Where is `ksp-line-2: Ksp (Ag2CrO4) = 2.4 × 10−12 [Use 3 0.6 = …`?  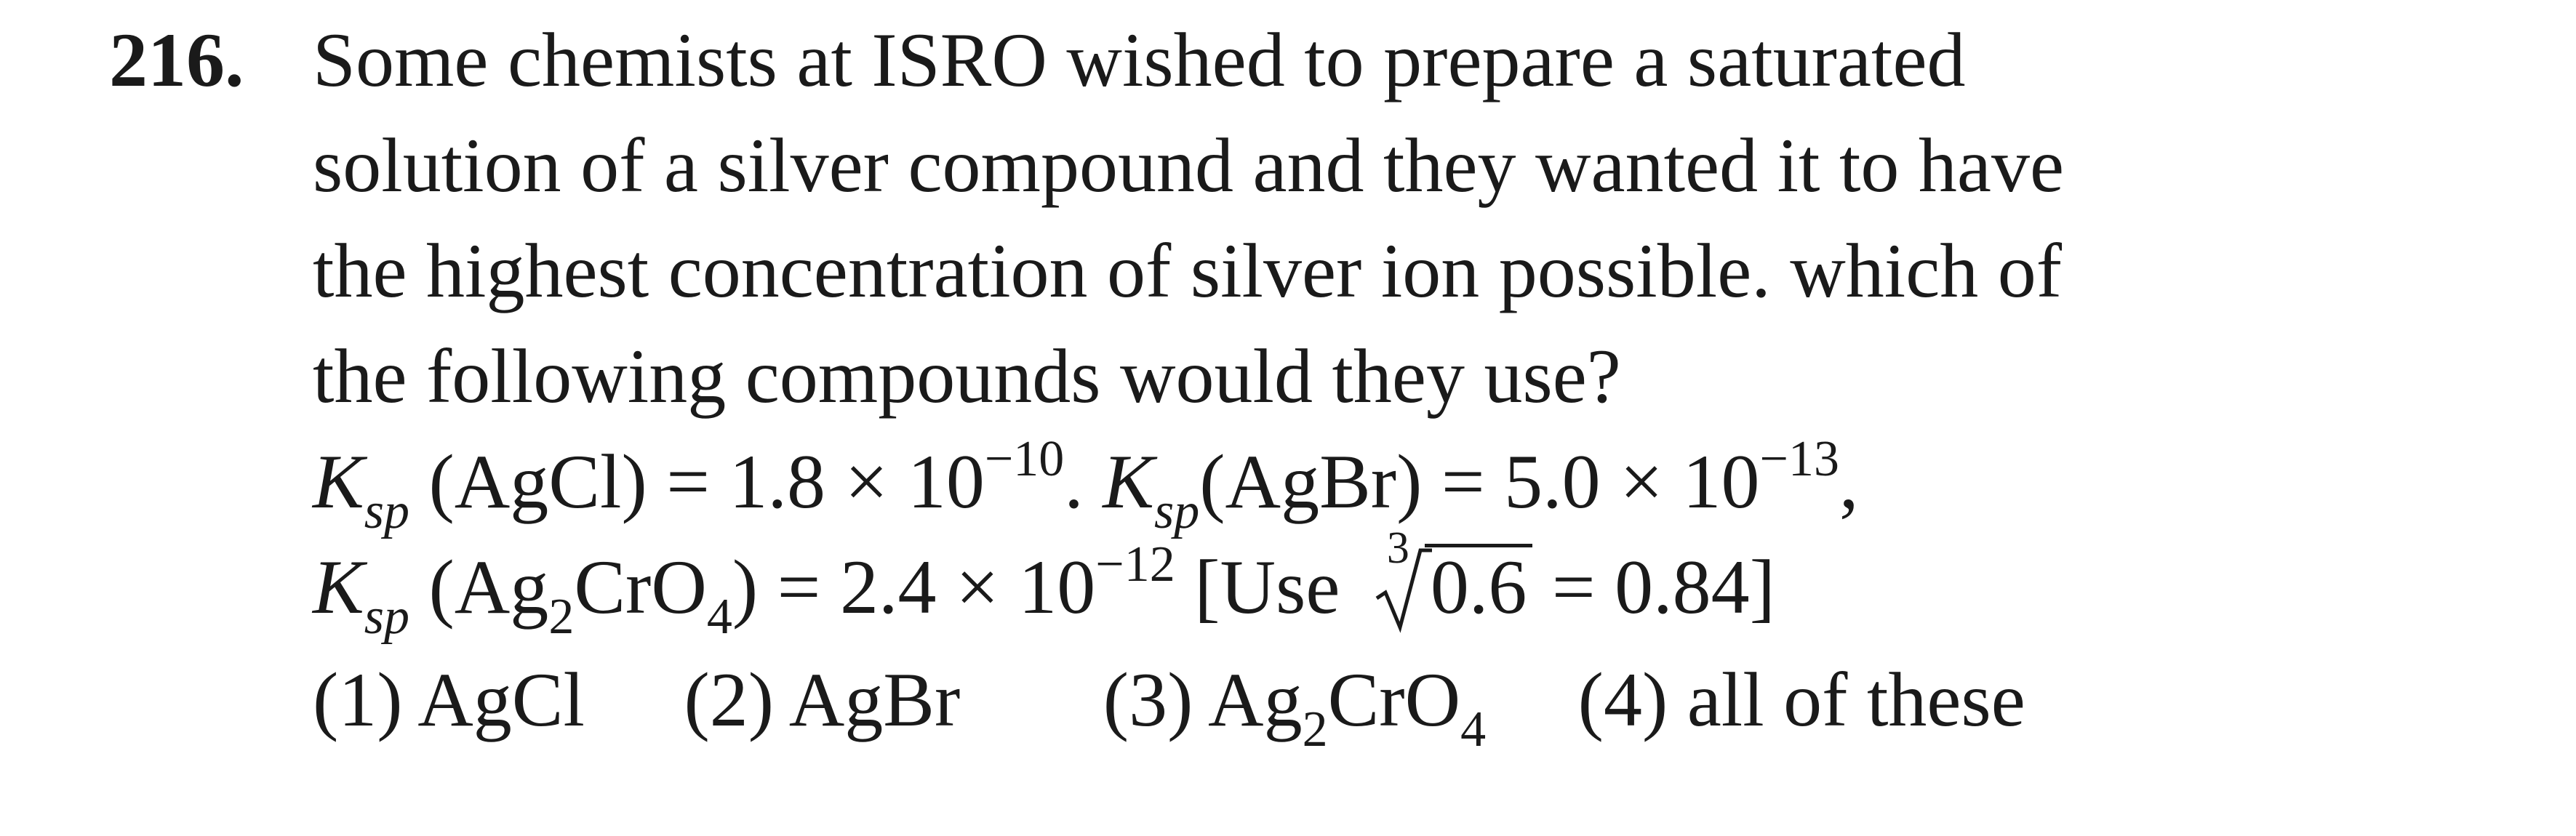
ksp-line-2: Ksp (Ag2CrO4) = 2.4 × 10−12 [Use 3 0.6 = … is located at coordinates (1404, 585).